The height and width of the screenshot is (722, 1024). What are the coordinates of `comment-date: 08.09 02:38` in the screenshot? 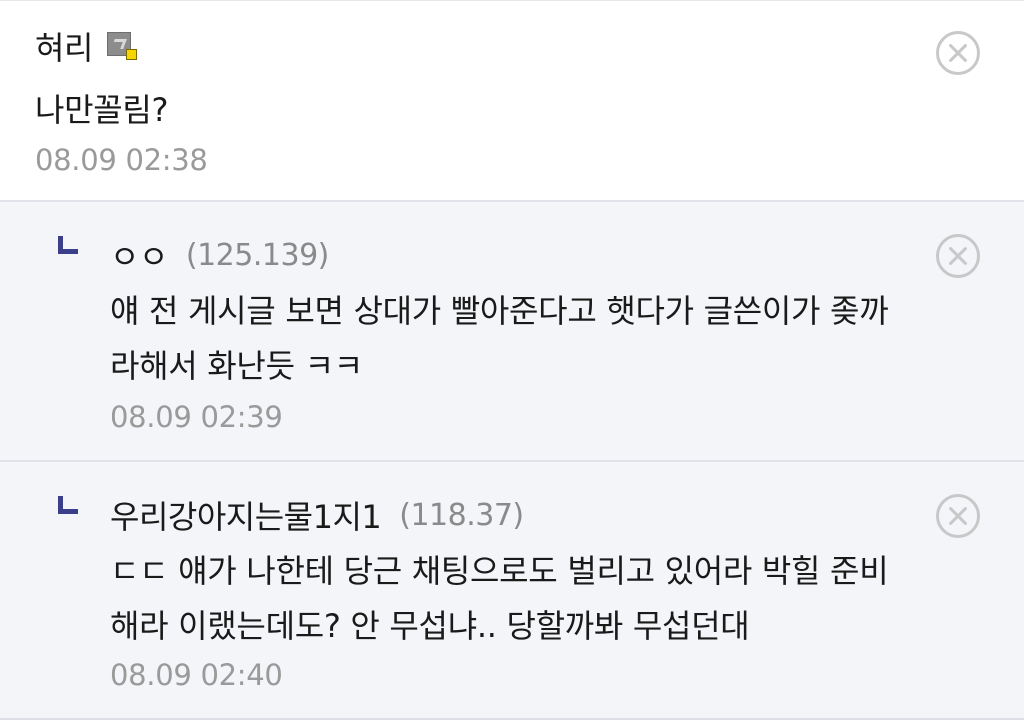 It's located at (121, 160).